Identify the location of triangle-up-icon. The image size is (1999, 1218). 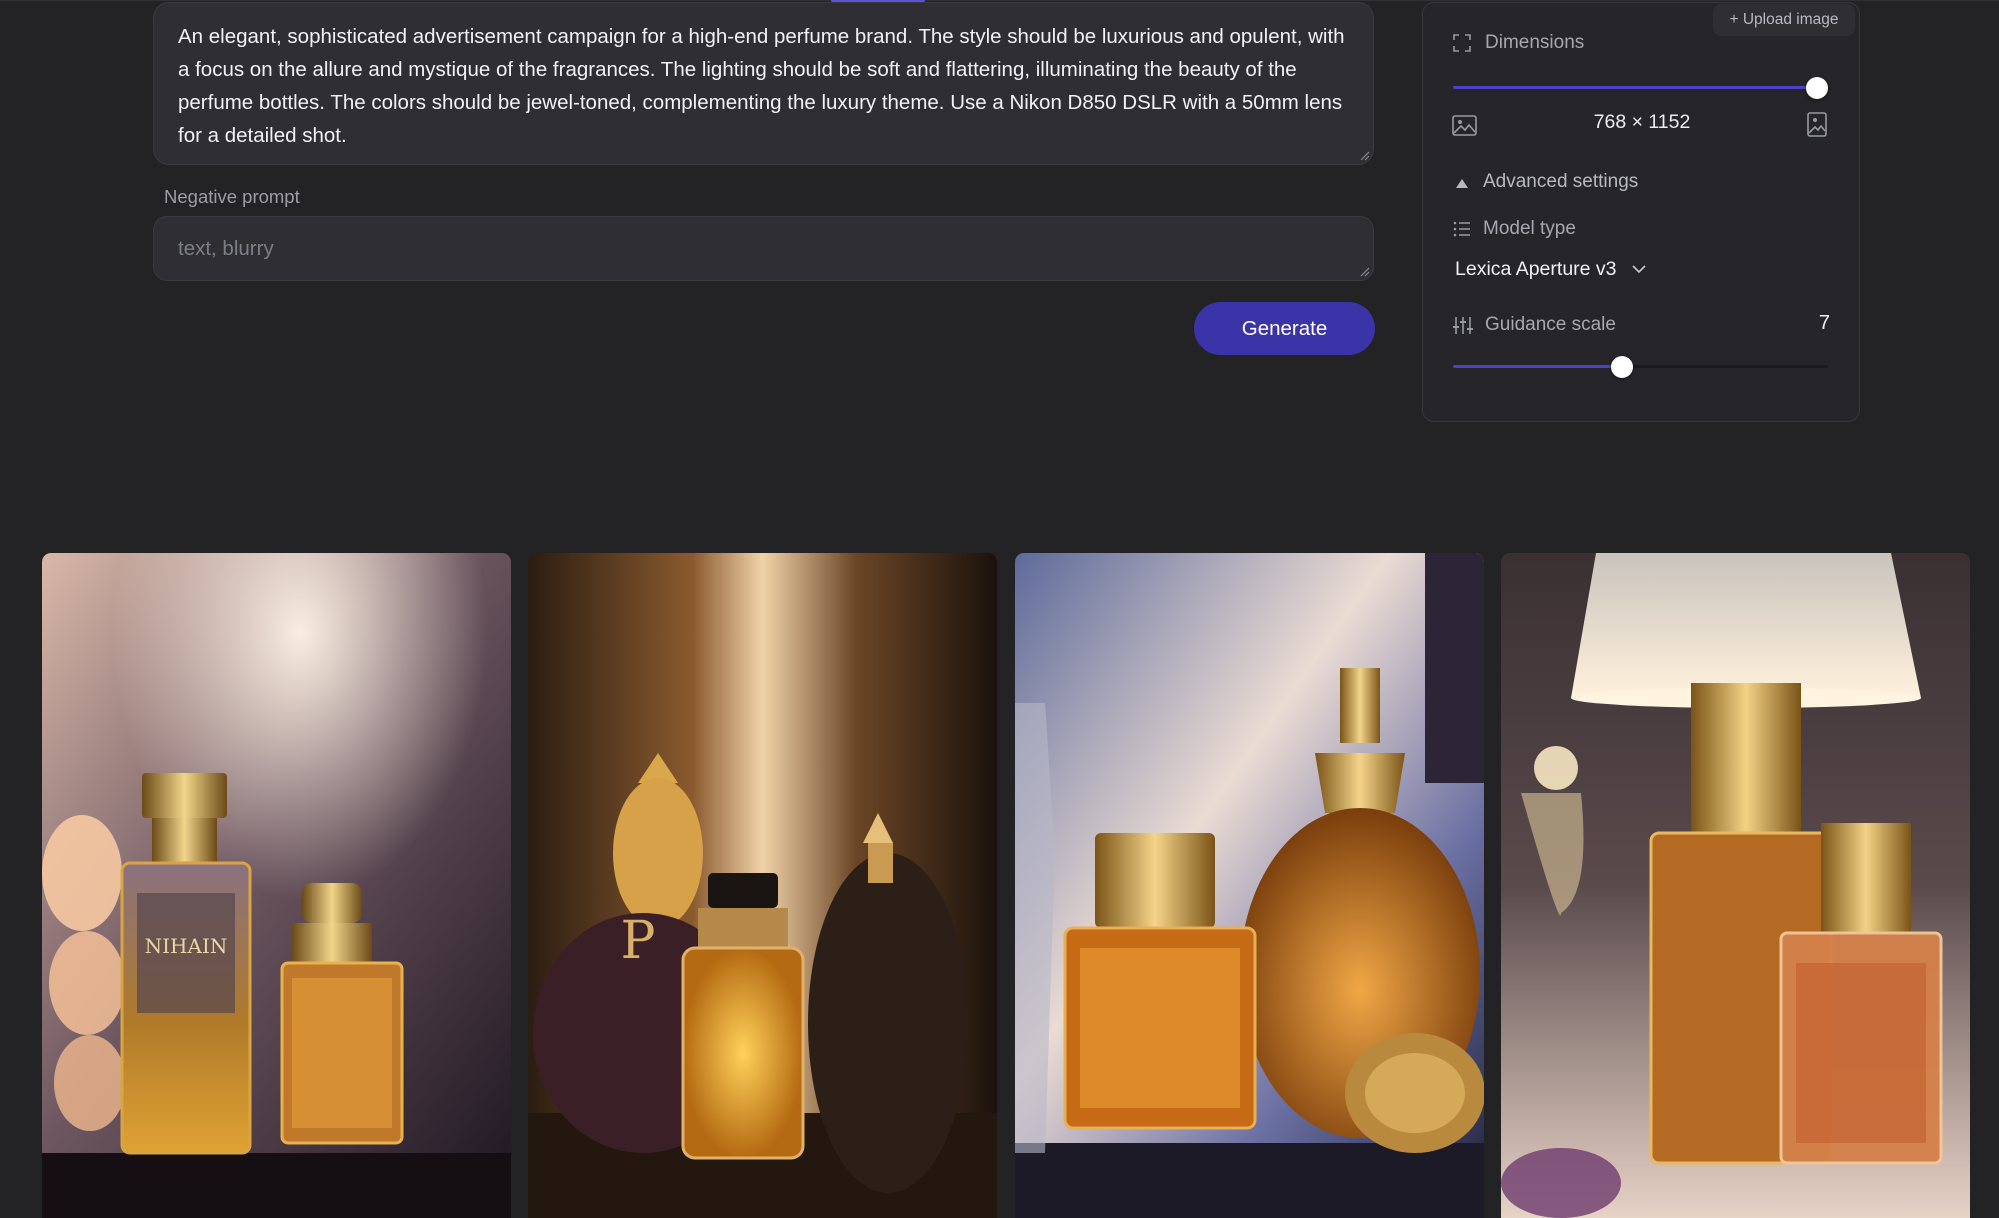
(1462, 183).